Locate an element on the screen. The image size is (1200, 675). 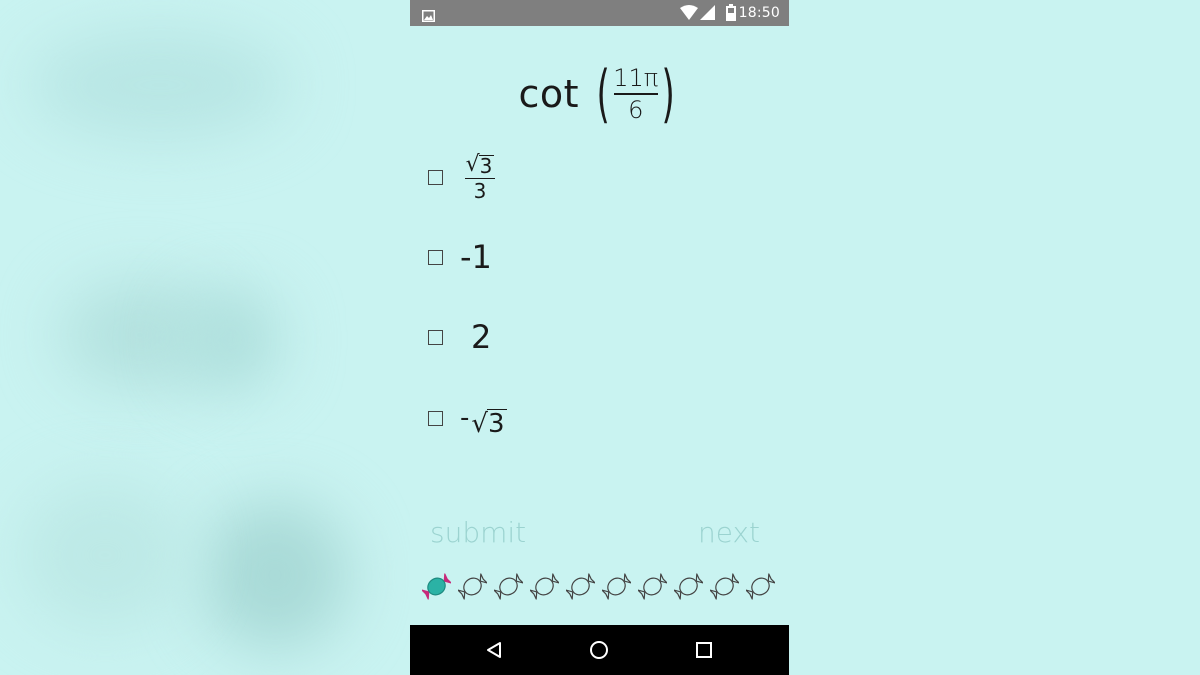
nav-bar is located at coordinates (599, 650).